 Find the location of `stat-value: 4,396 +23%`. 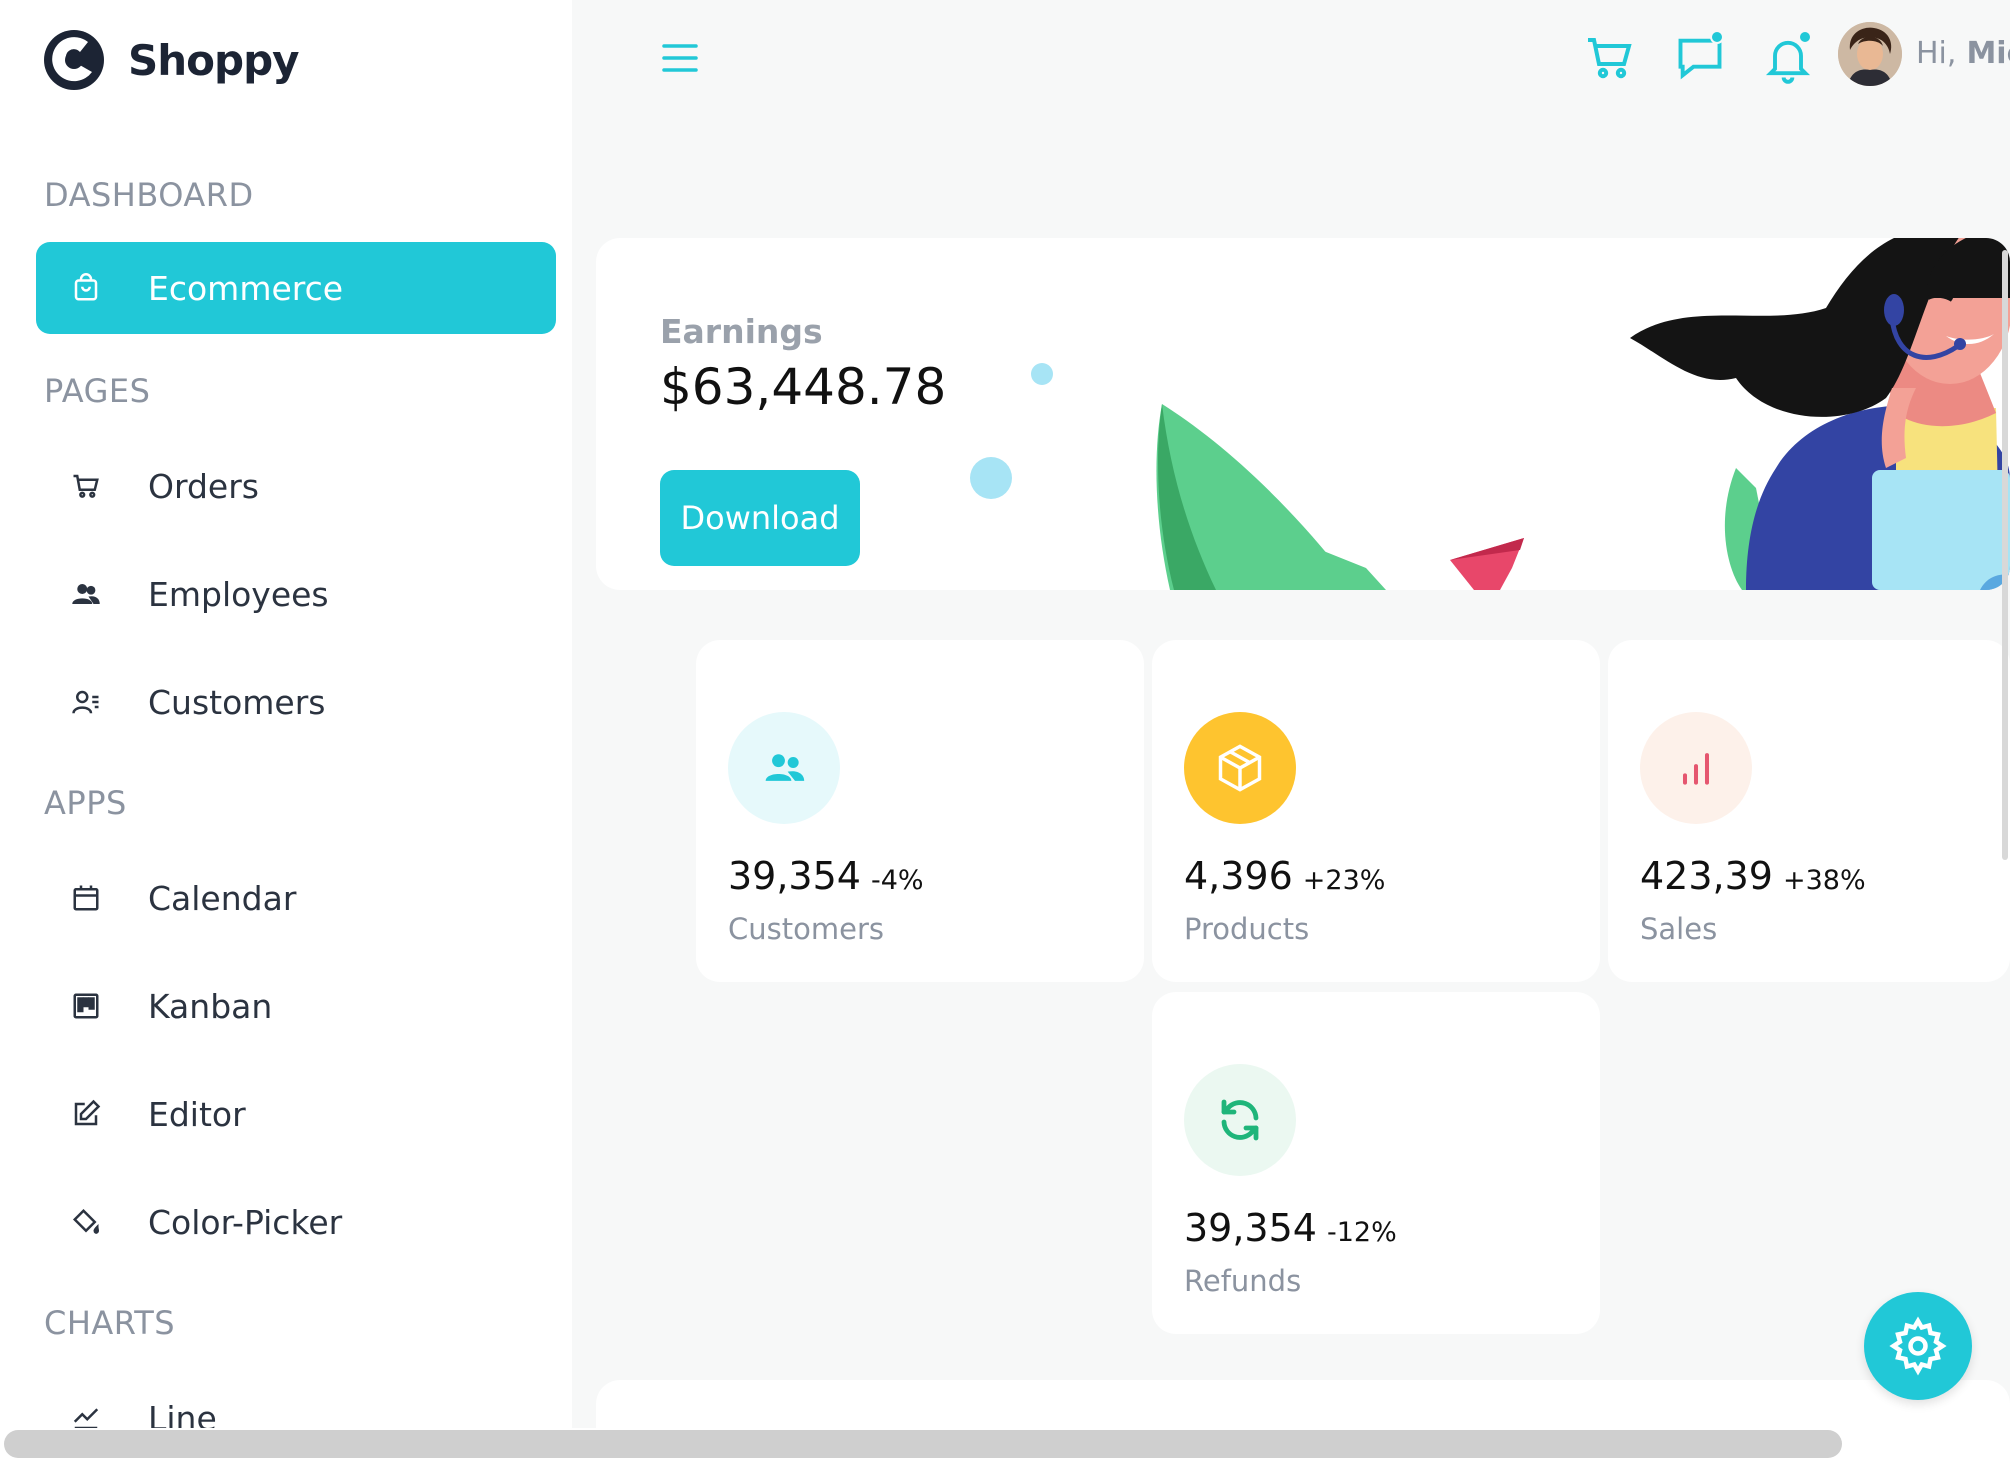

stat-value: 4,396 +23% is located at coordinates (1284, 876).